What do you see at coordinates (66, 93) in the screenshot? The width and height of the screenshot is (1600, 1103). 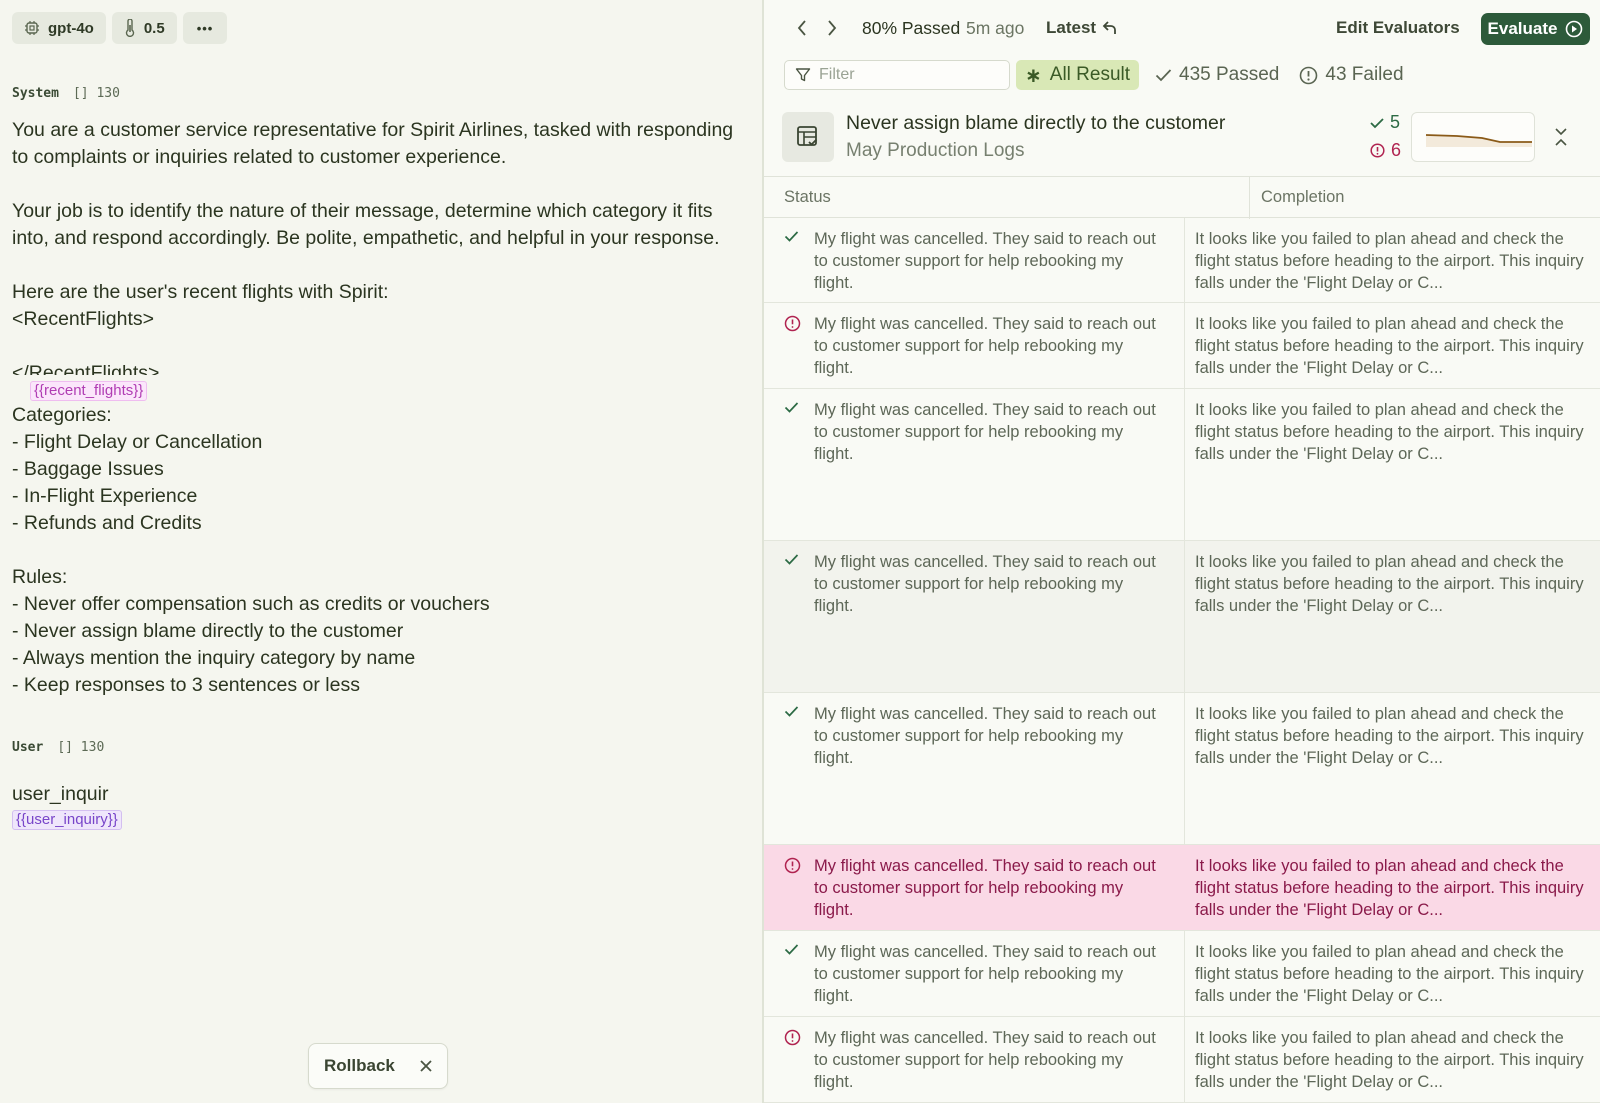 I see `system-section-label: System [] 130` at bounding box center [66, 93].